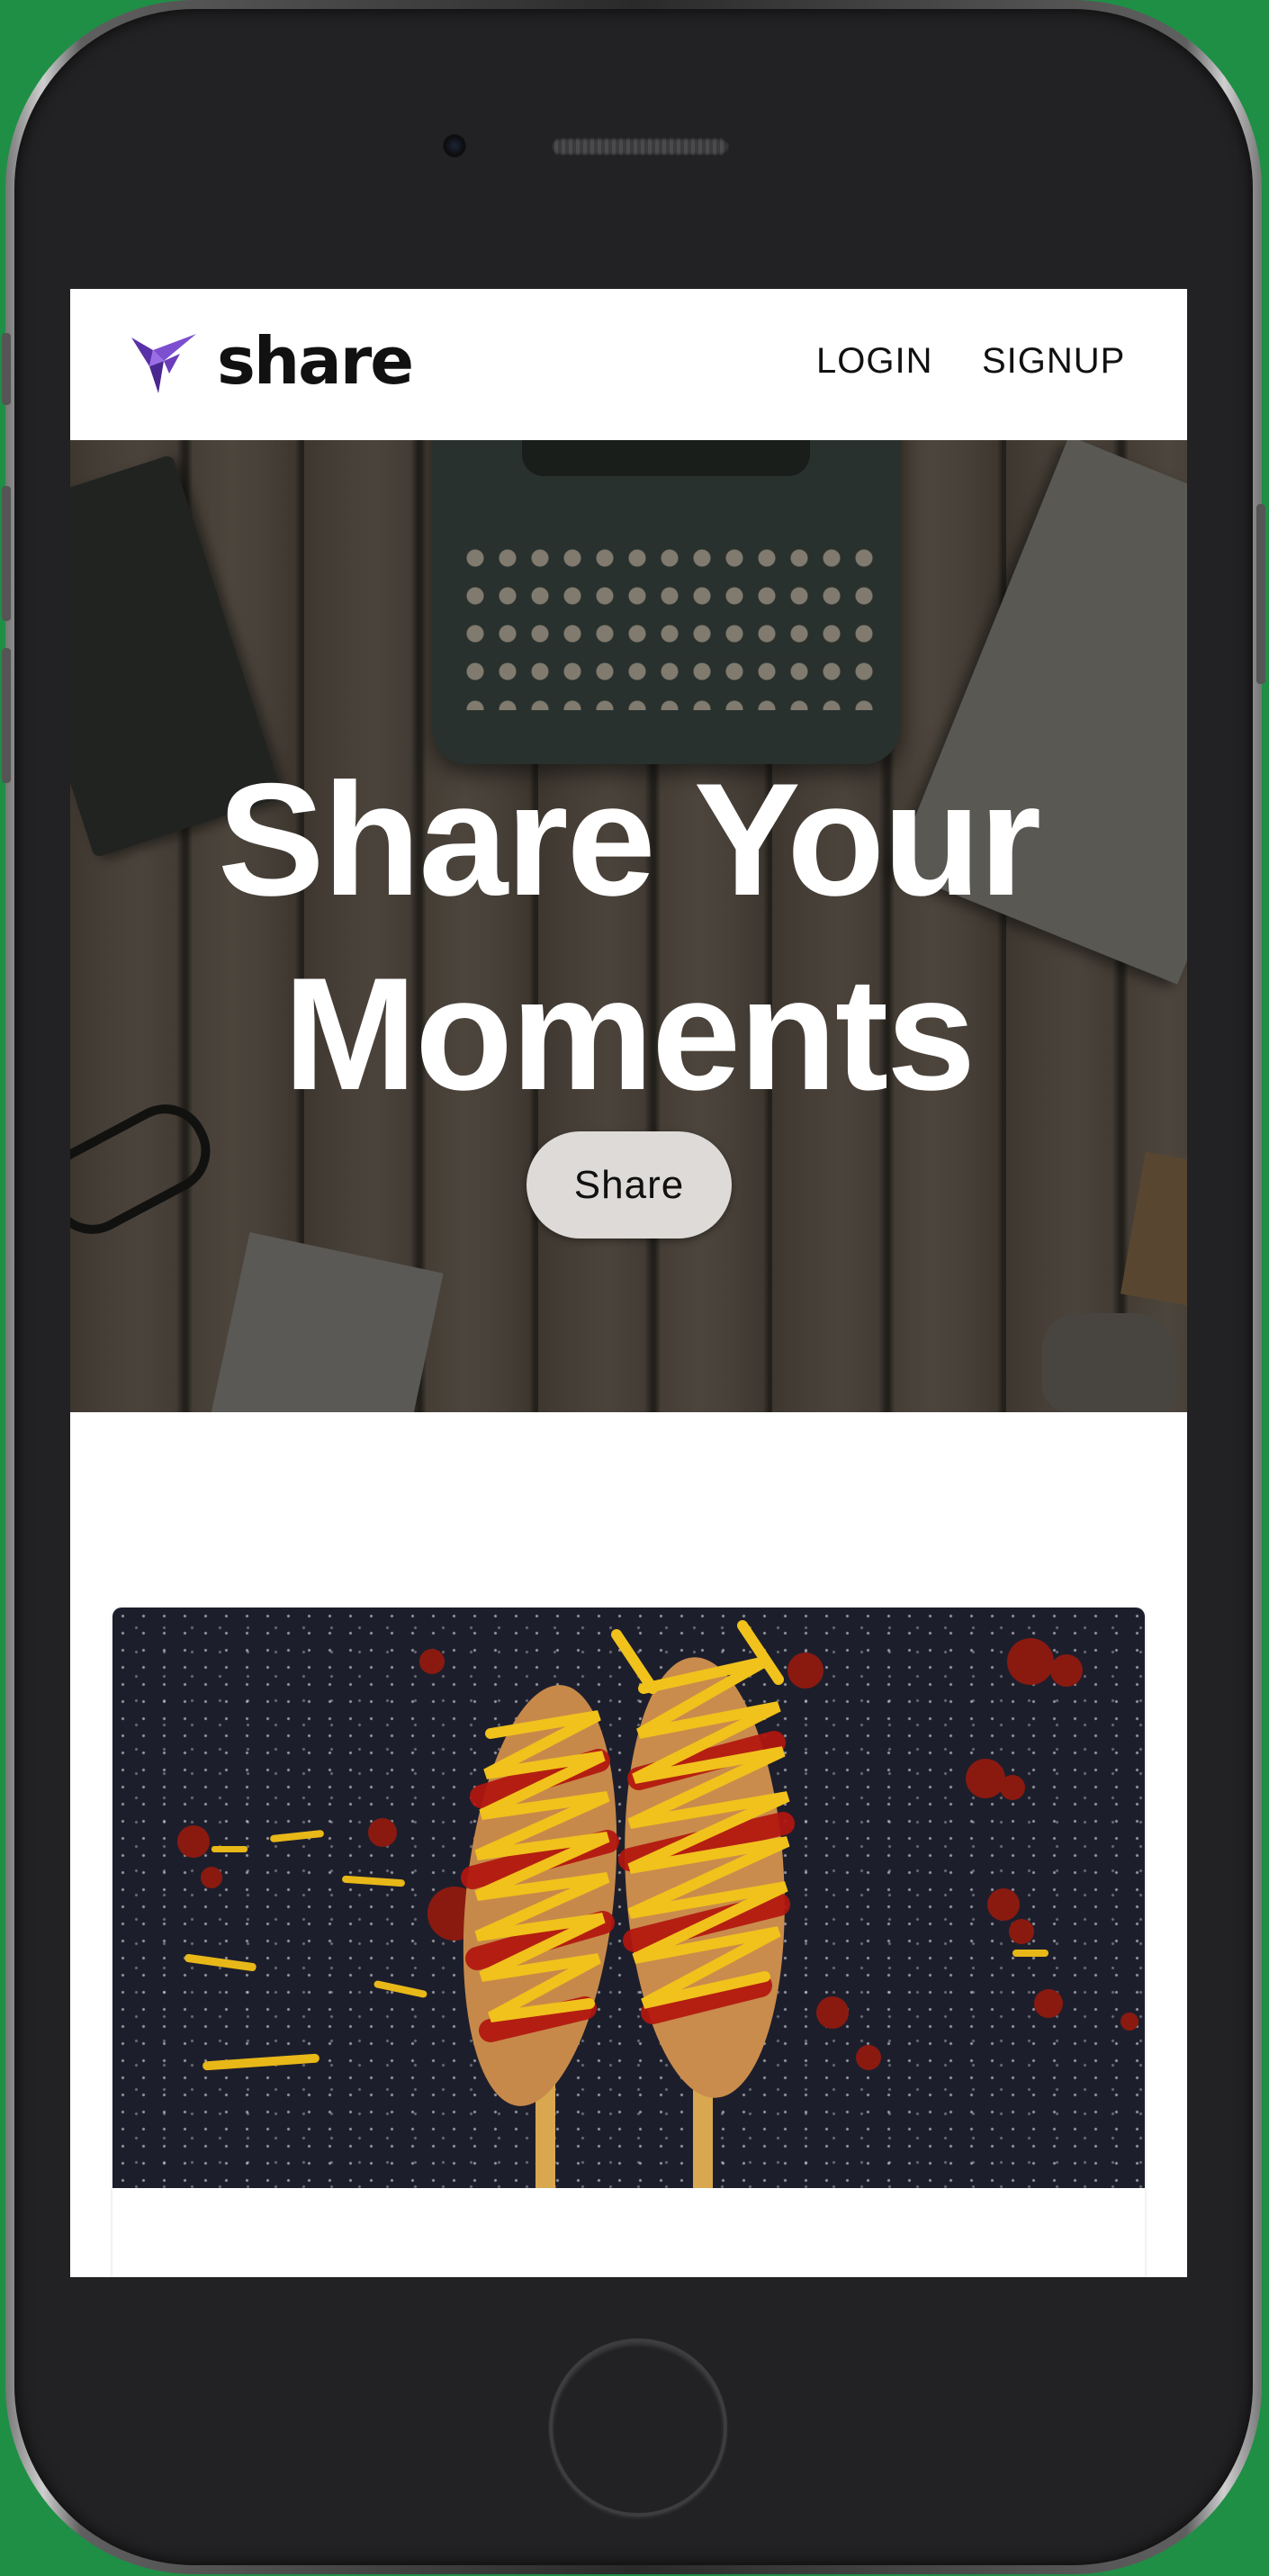  What do you see at coordinates (454, 146) in the screenshot?
I see `front-camera` at bounding box center [454, 146].